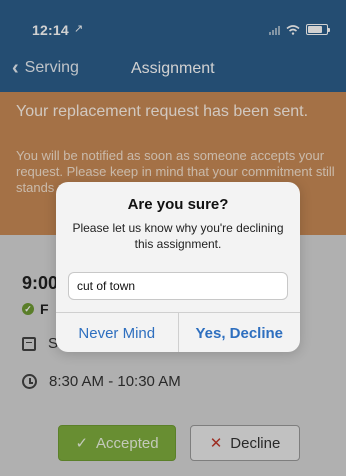 The height and width of the screenshot is (476, 346). I want to click on dialog-title: Are you sure?, so click(178, 204).